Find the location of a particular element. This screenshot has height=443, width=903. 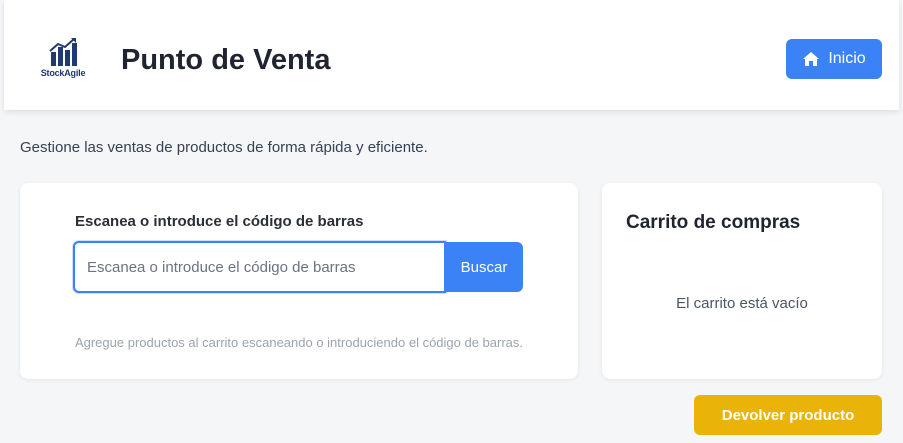

home-button-label: Inicio is located at coordinates (847, 58).